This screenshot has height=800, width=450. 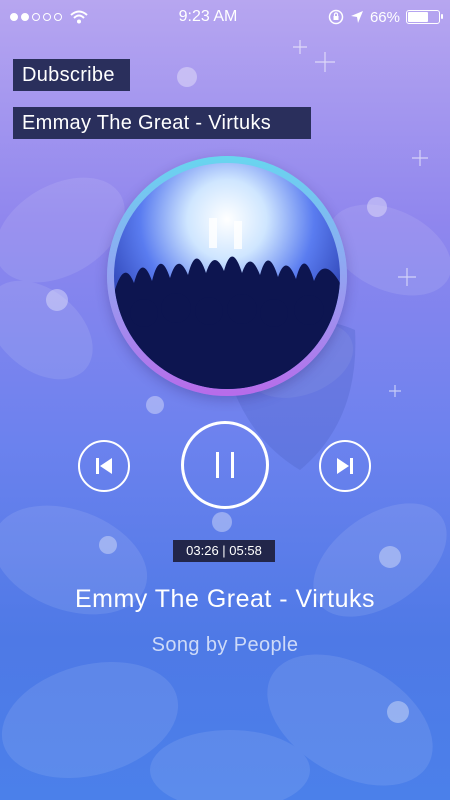 I want to click on album-art-image, so click(x=227, y=276).